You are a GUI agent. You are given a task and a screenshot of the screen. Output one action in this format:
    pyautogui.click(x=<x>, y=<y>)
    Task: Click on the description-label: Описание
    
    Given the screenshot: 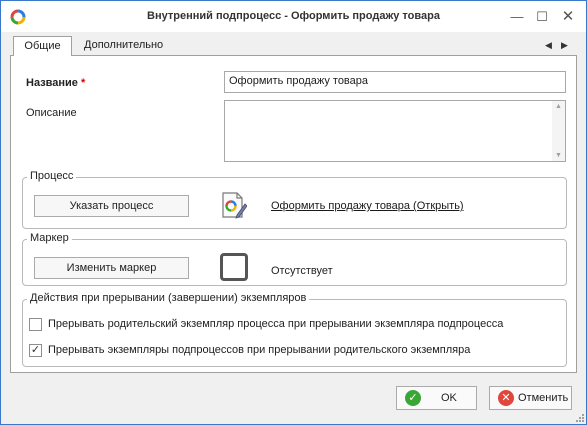 What is the action you would take?
    pyautogui.click(x=51, y=113)
    